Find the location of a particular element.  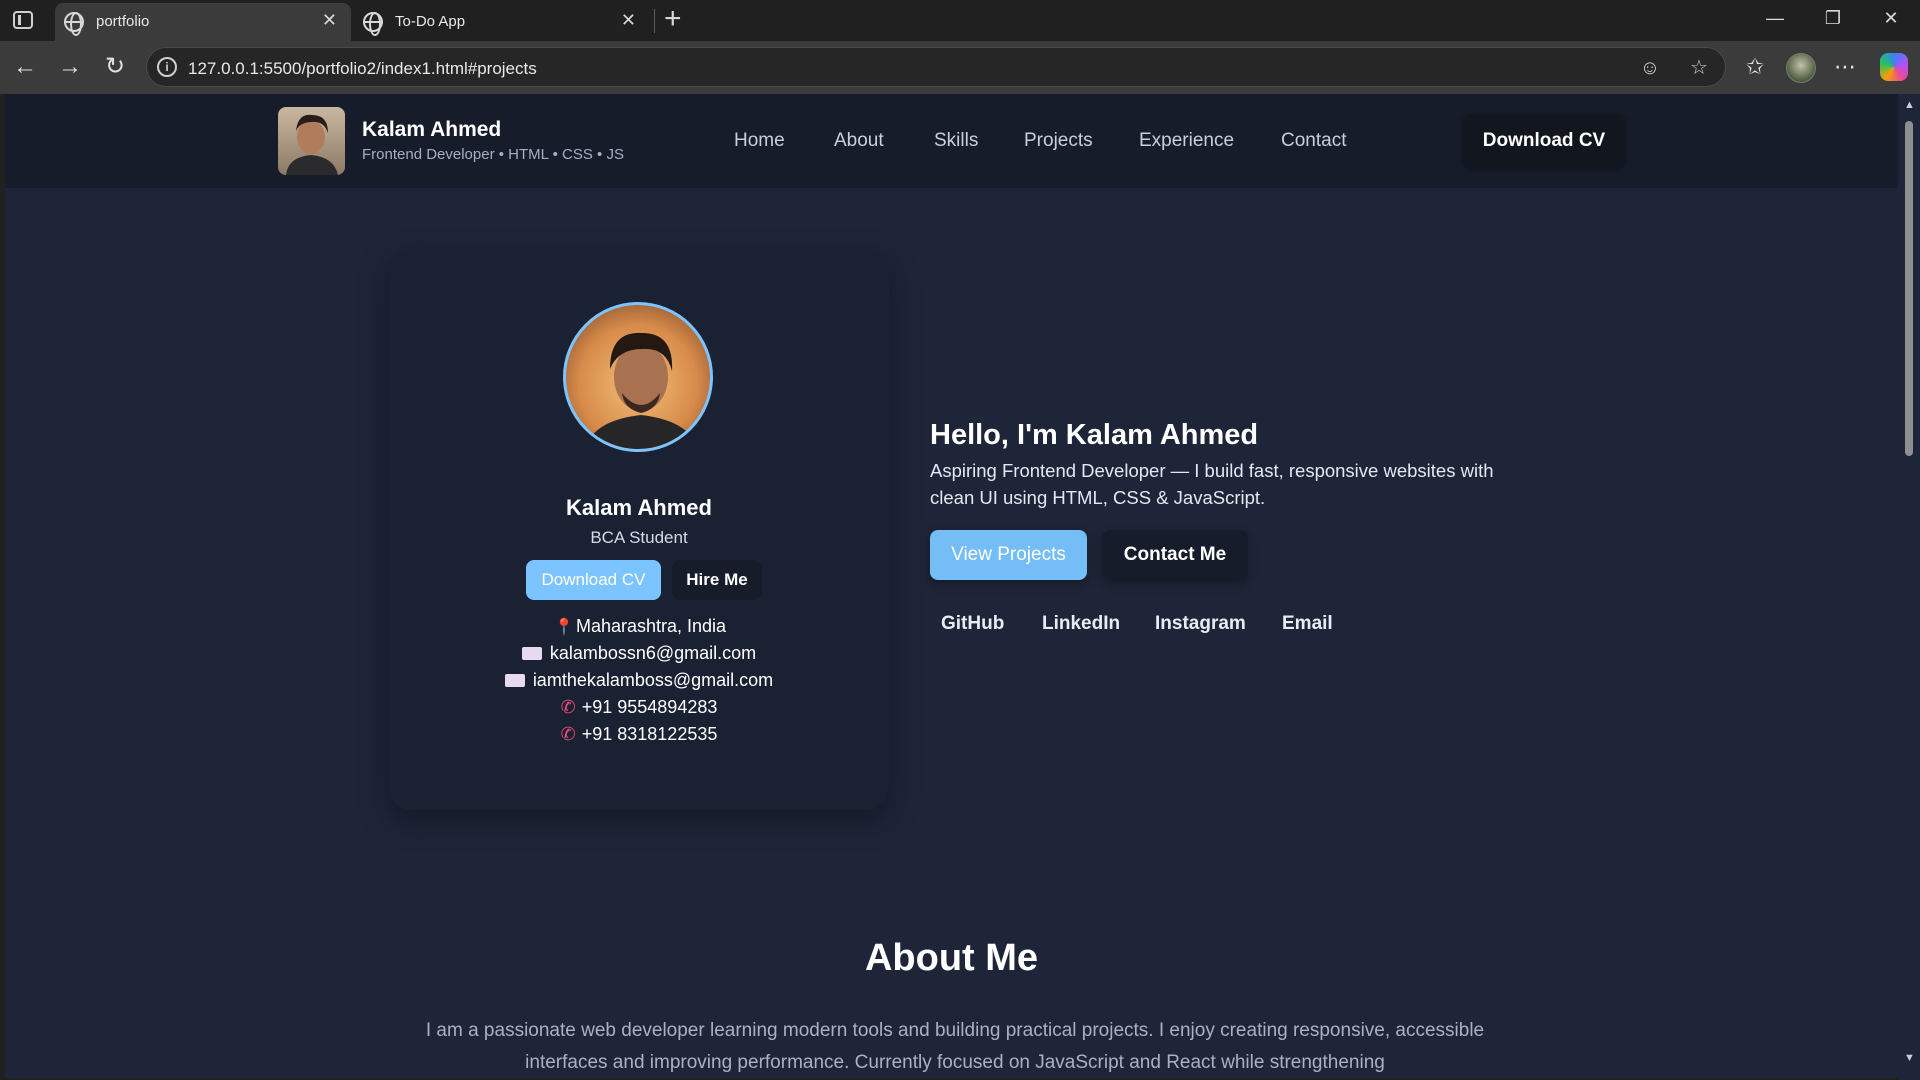

favorites-icon: ✩ is located at coordinates (1755, 67).